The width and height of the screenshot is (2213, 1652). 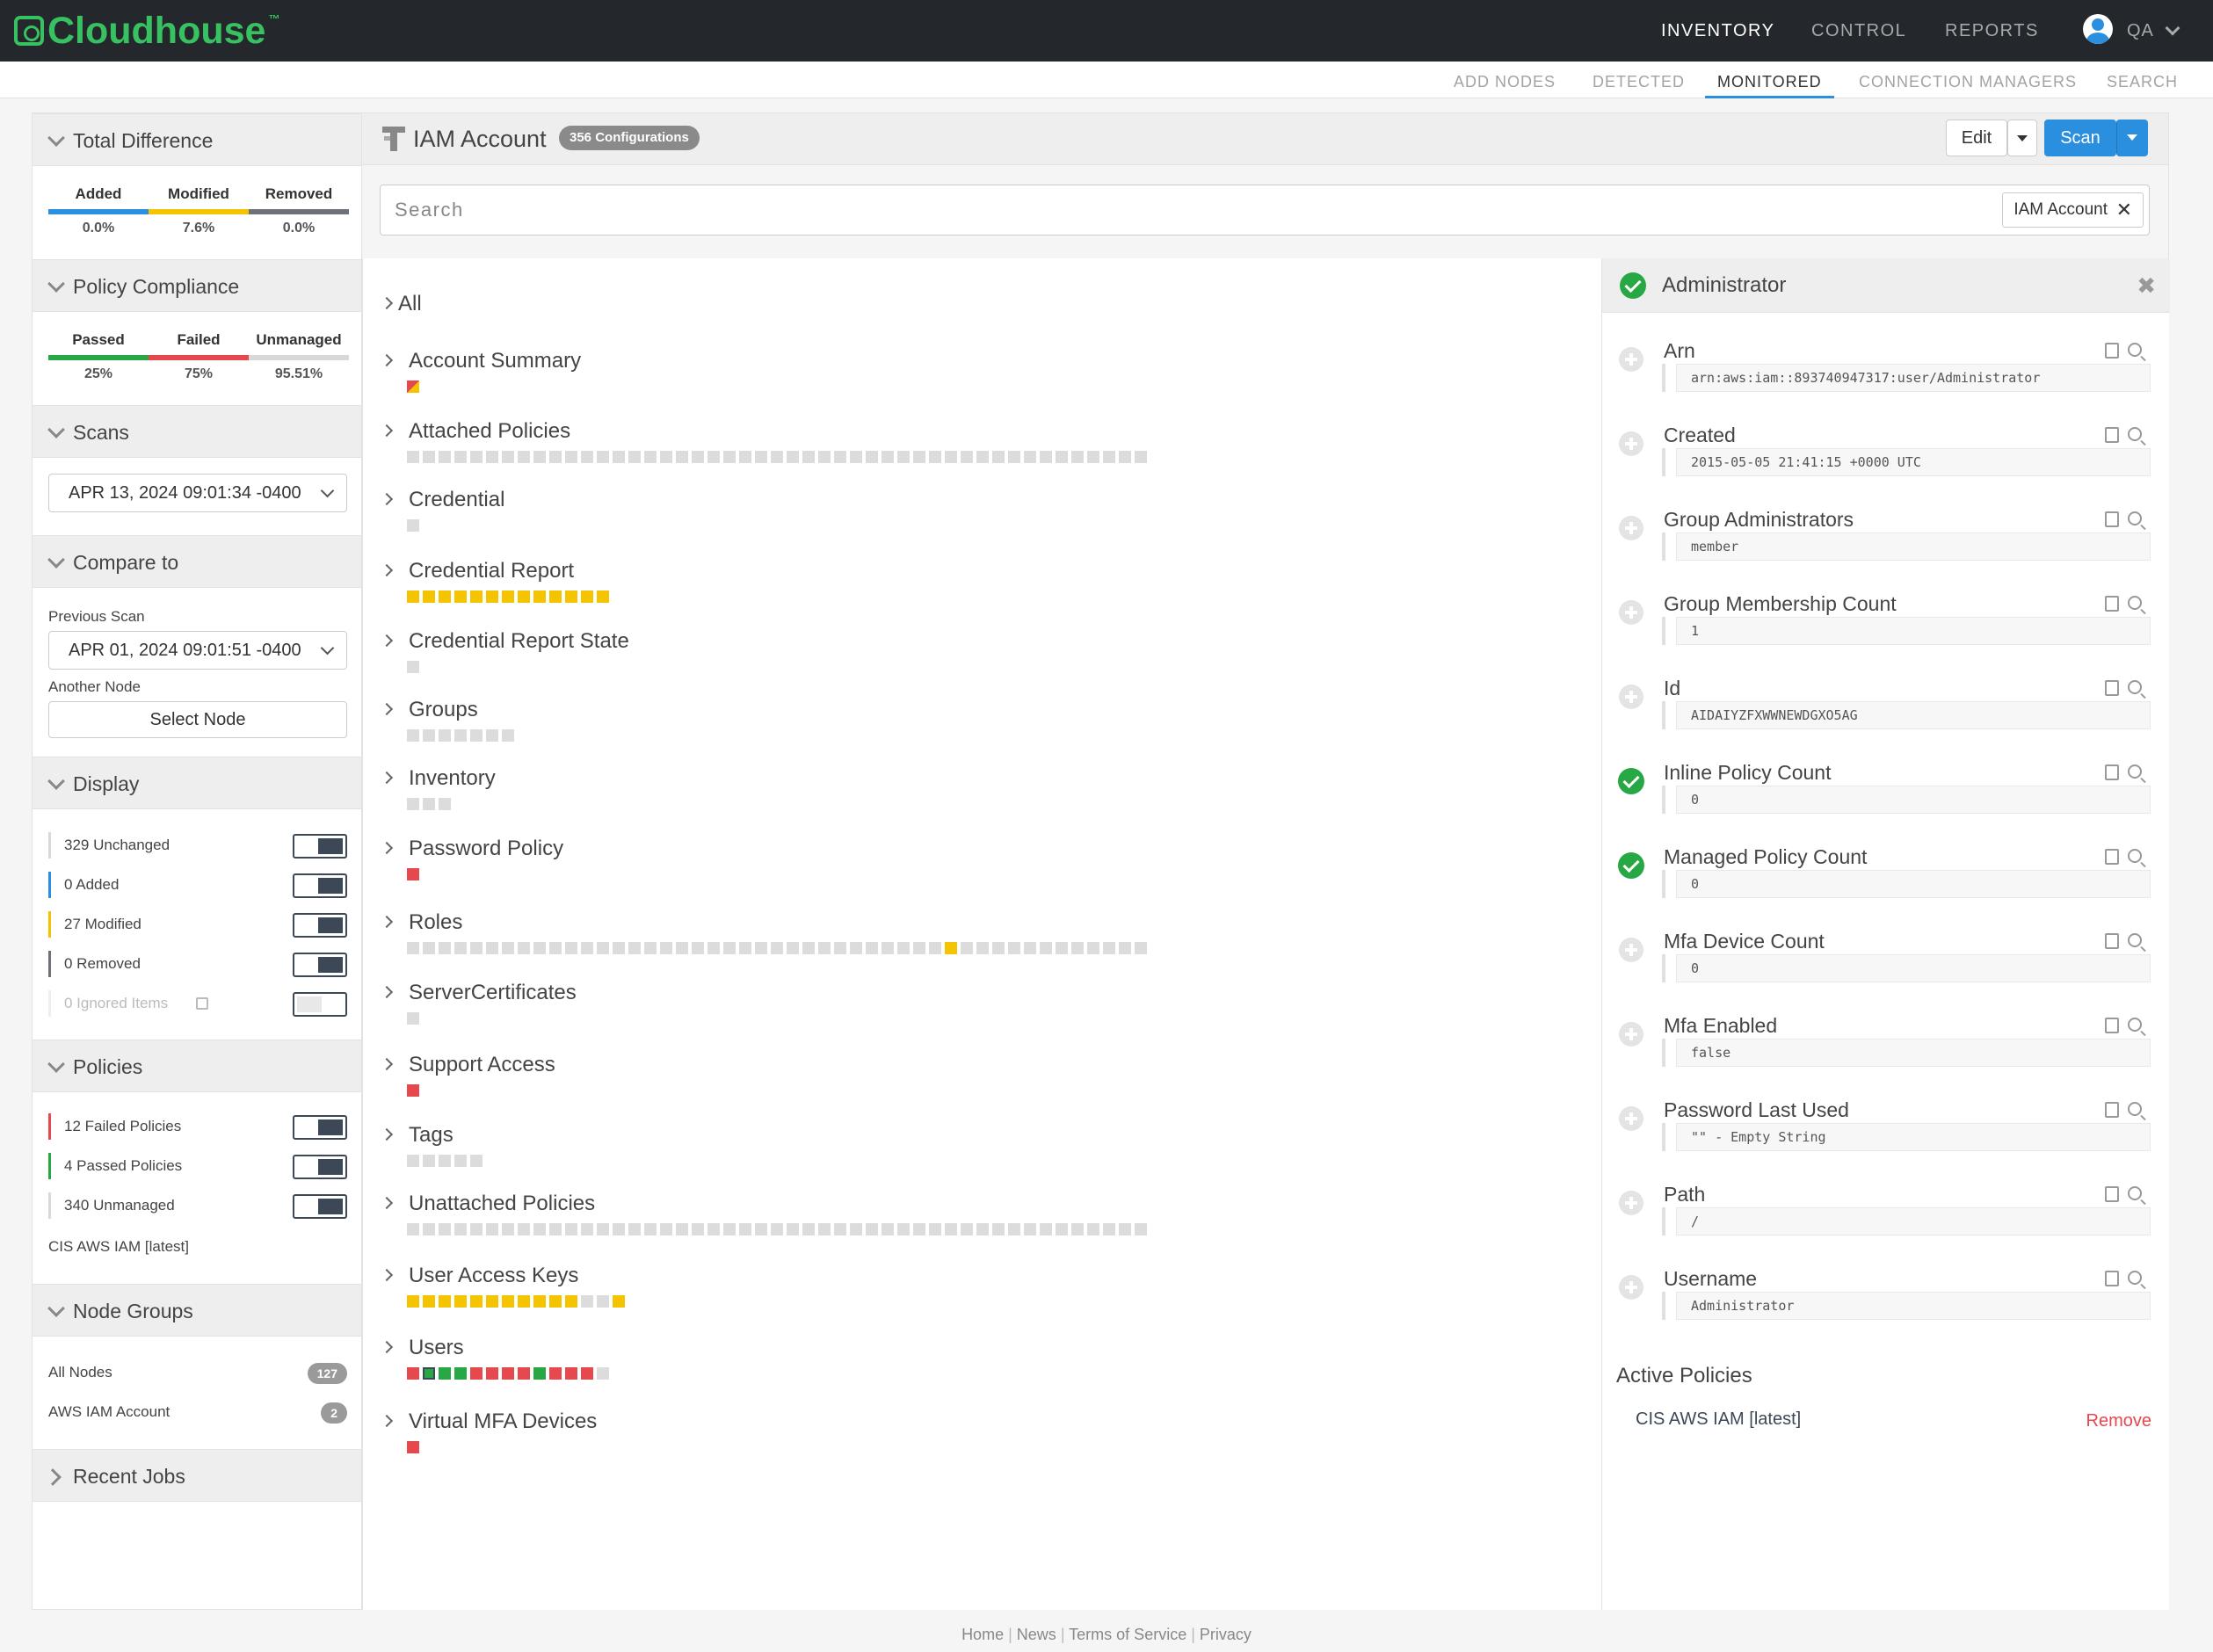 I want to click on close-icon: ✕, so click(x=2124, y=210).